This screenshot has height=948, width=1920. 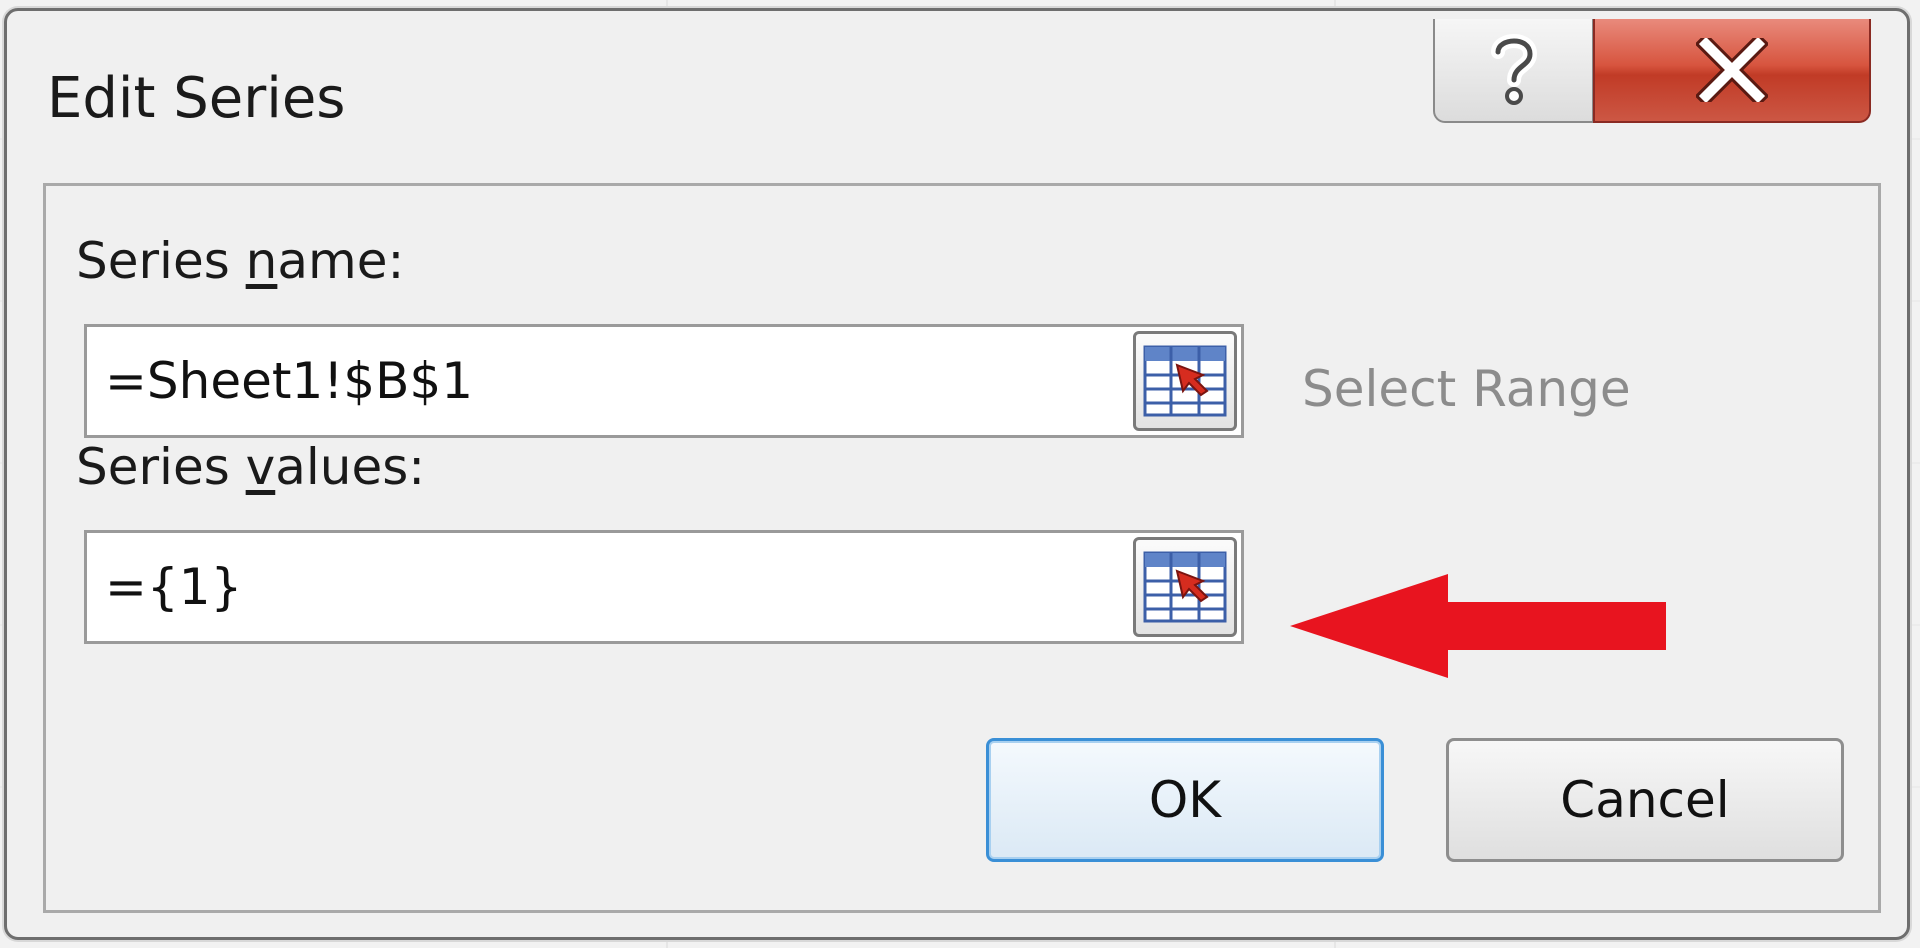 I want to click on select-range-hint: Select Range, so click(x=1466, y=389).